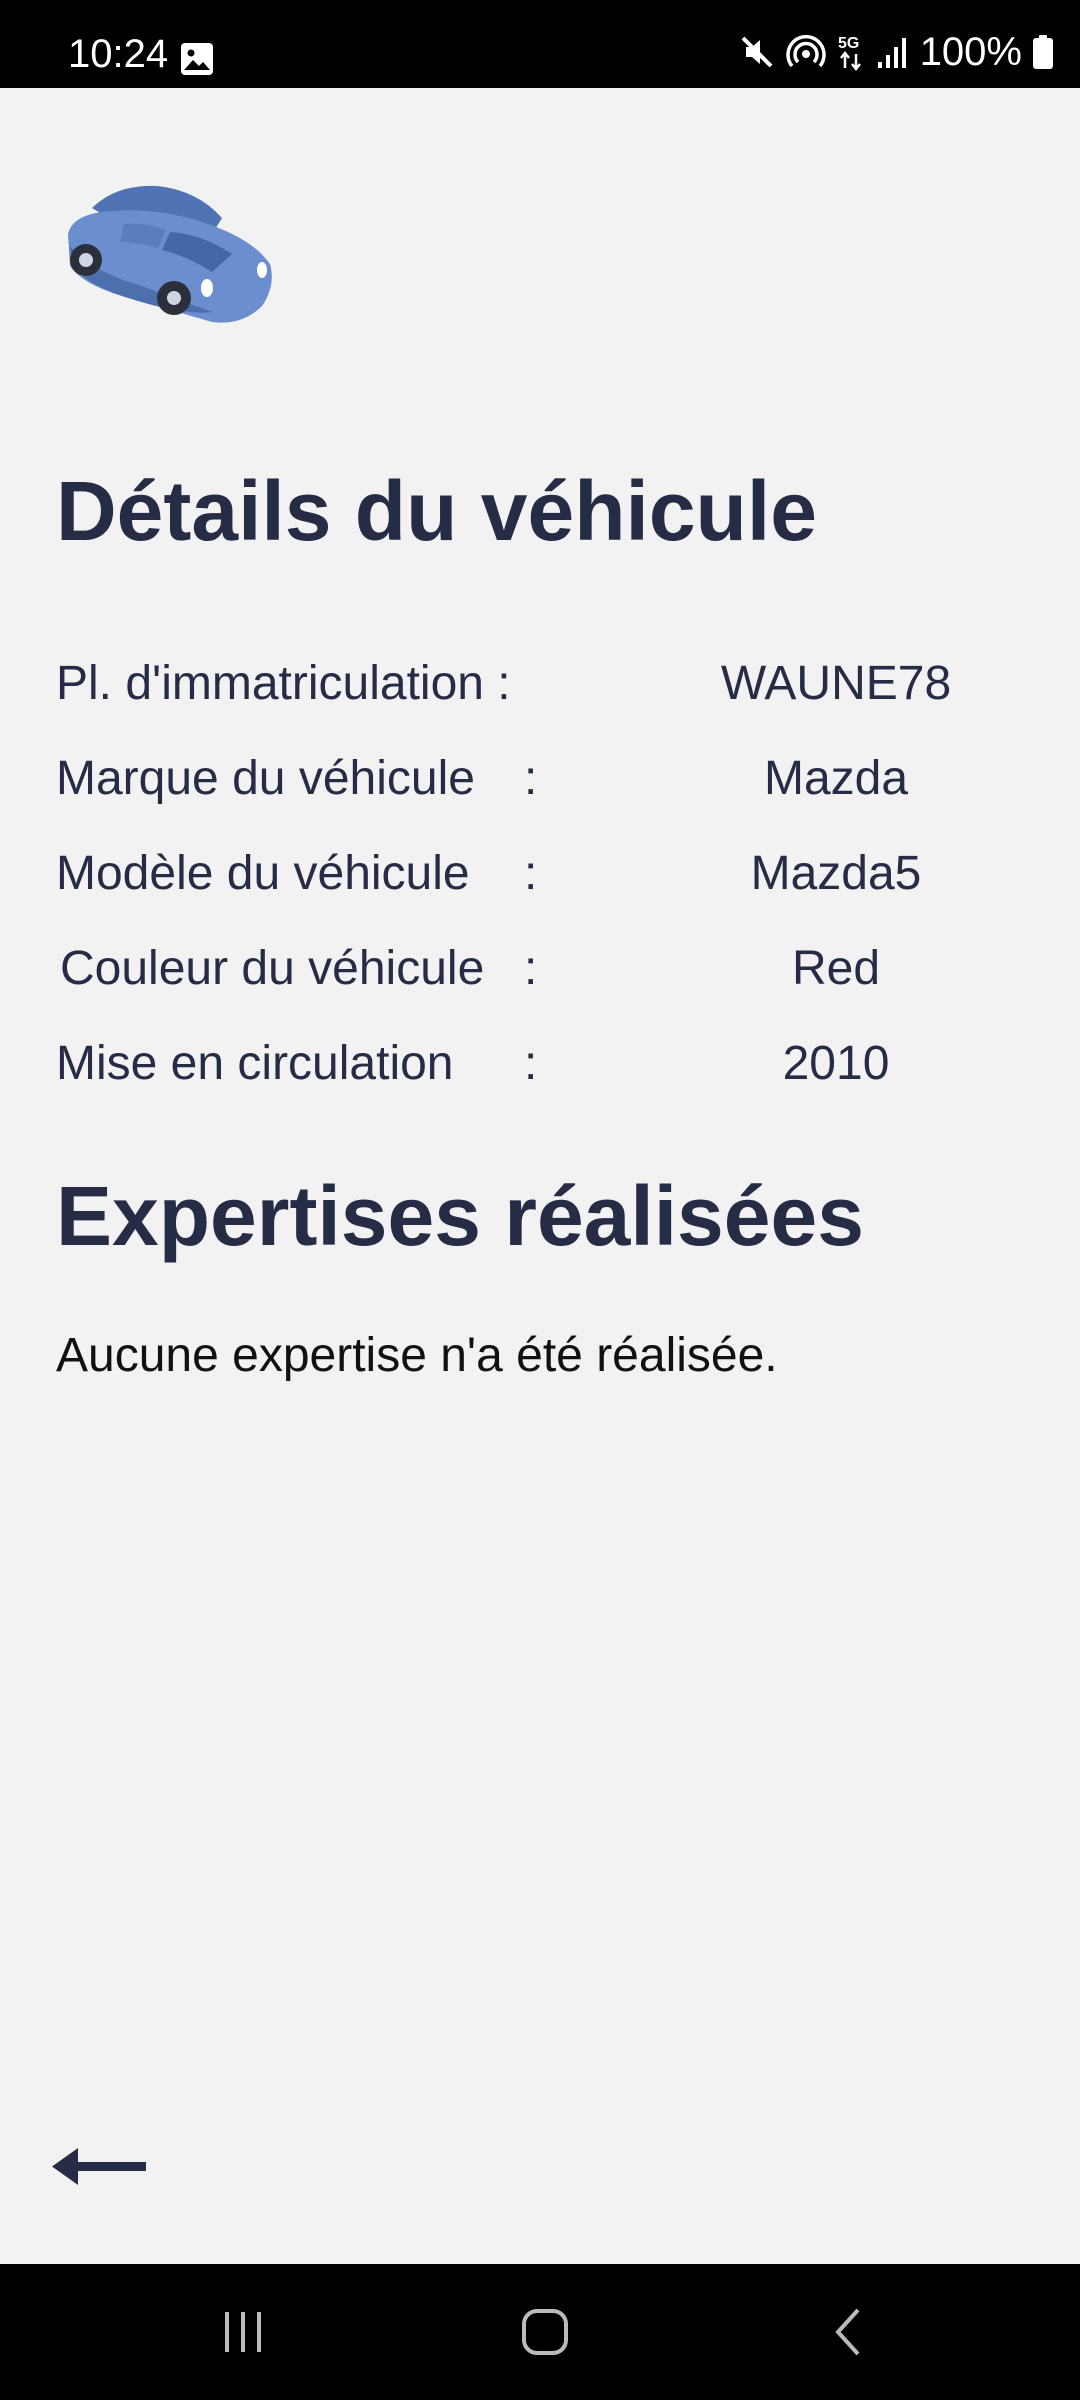 The image size is (1080, 2400). Describe the element at coordinates (263, 873) in the screenshot. I see `detail-label: Modèle du véhicule` at that location.